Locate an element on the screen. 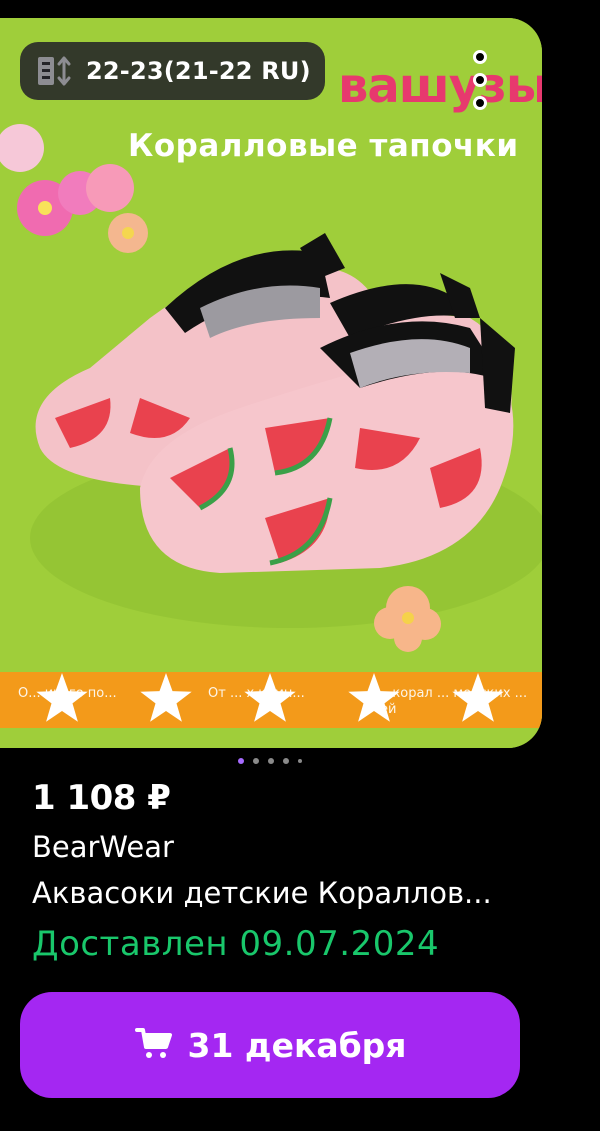 This screenshot has width=600, height=1131. cart-icon is located at coordinates (154, 1045).